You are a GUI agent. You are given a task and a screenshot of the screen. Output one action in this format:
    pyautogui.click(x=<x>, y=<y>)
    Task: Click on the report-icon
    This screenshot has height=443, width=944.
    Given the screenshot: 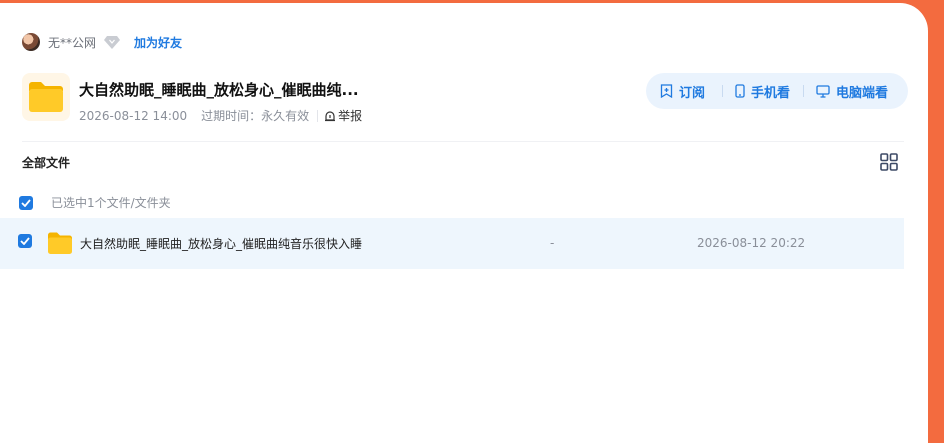 What is the action you would take?
    pyautogui.click(x=330, y=115)
    